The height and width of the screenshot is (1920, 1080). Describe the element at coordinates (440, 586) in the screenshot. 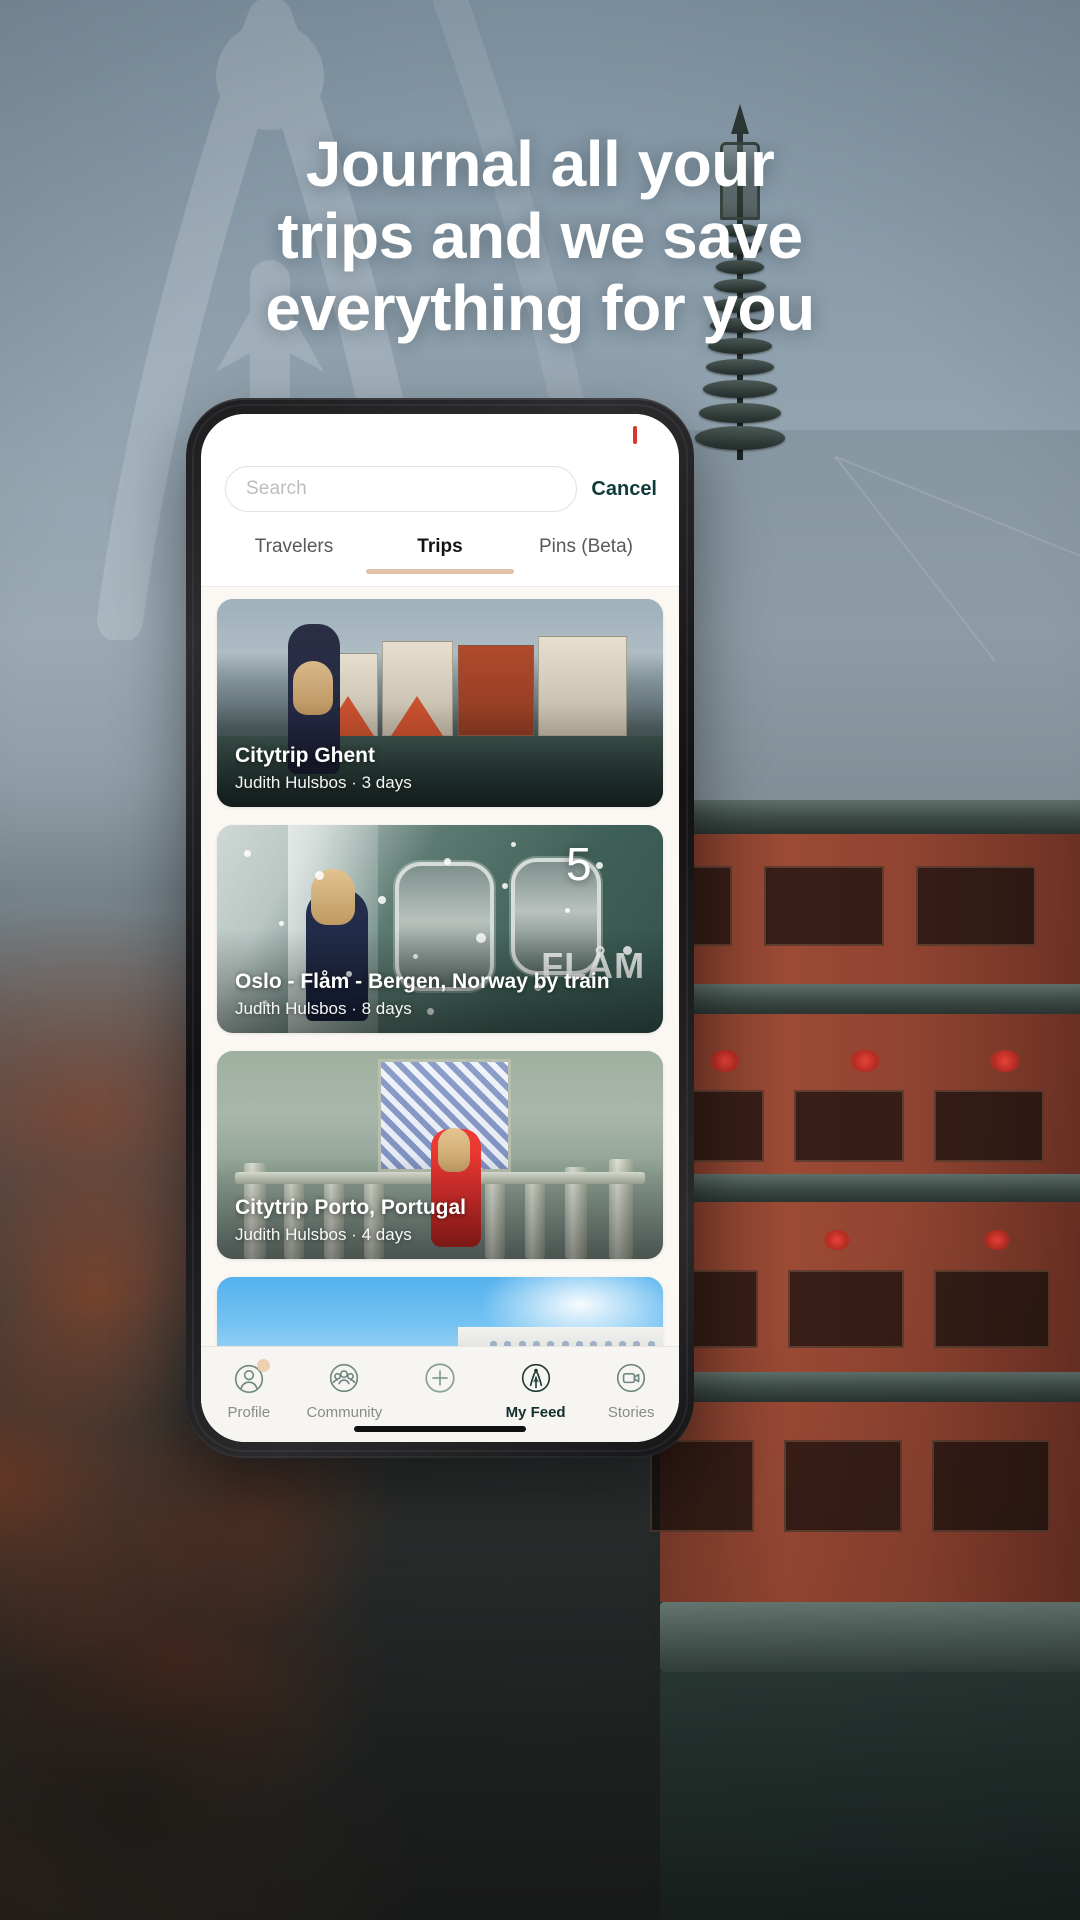

I see `tabs-divider` at that location.